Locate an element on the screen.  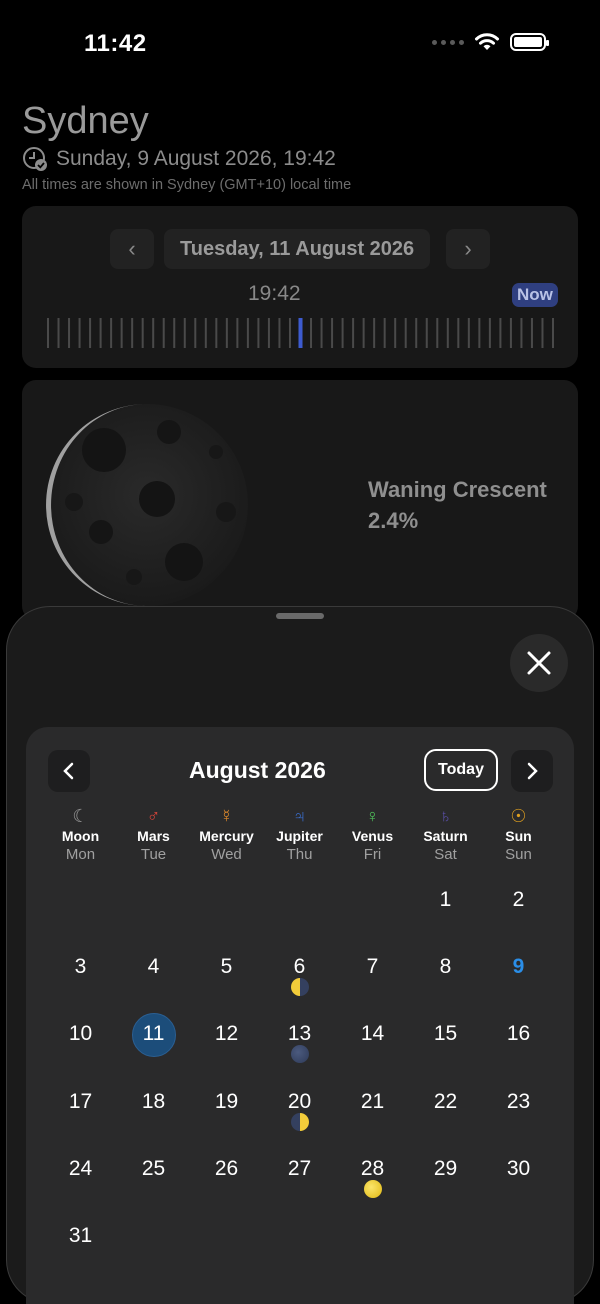
close-button is located at coordinates (539, 663).